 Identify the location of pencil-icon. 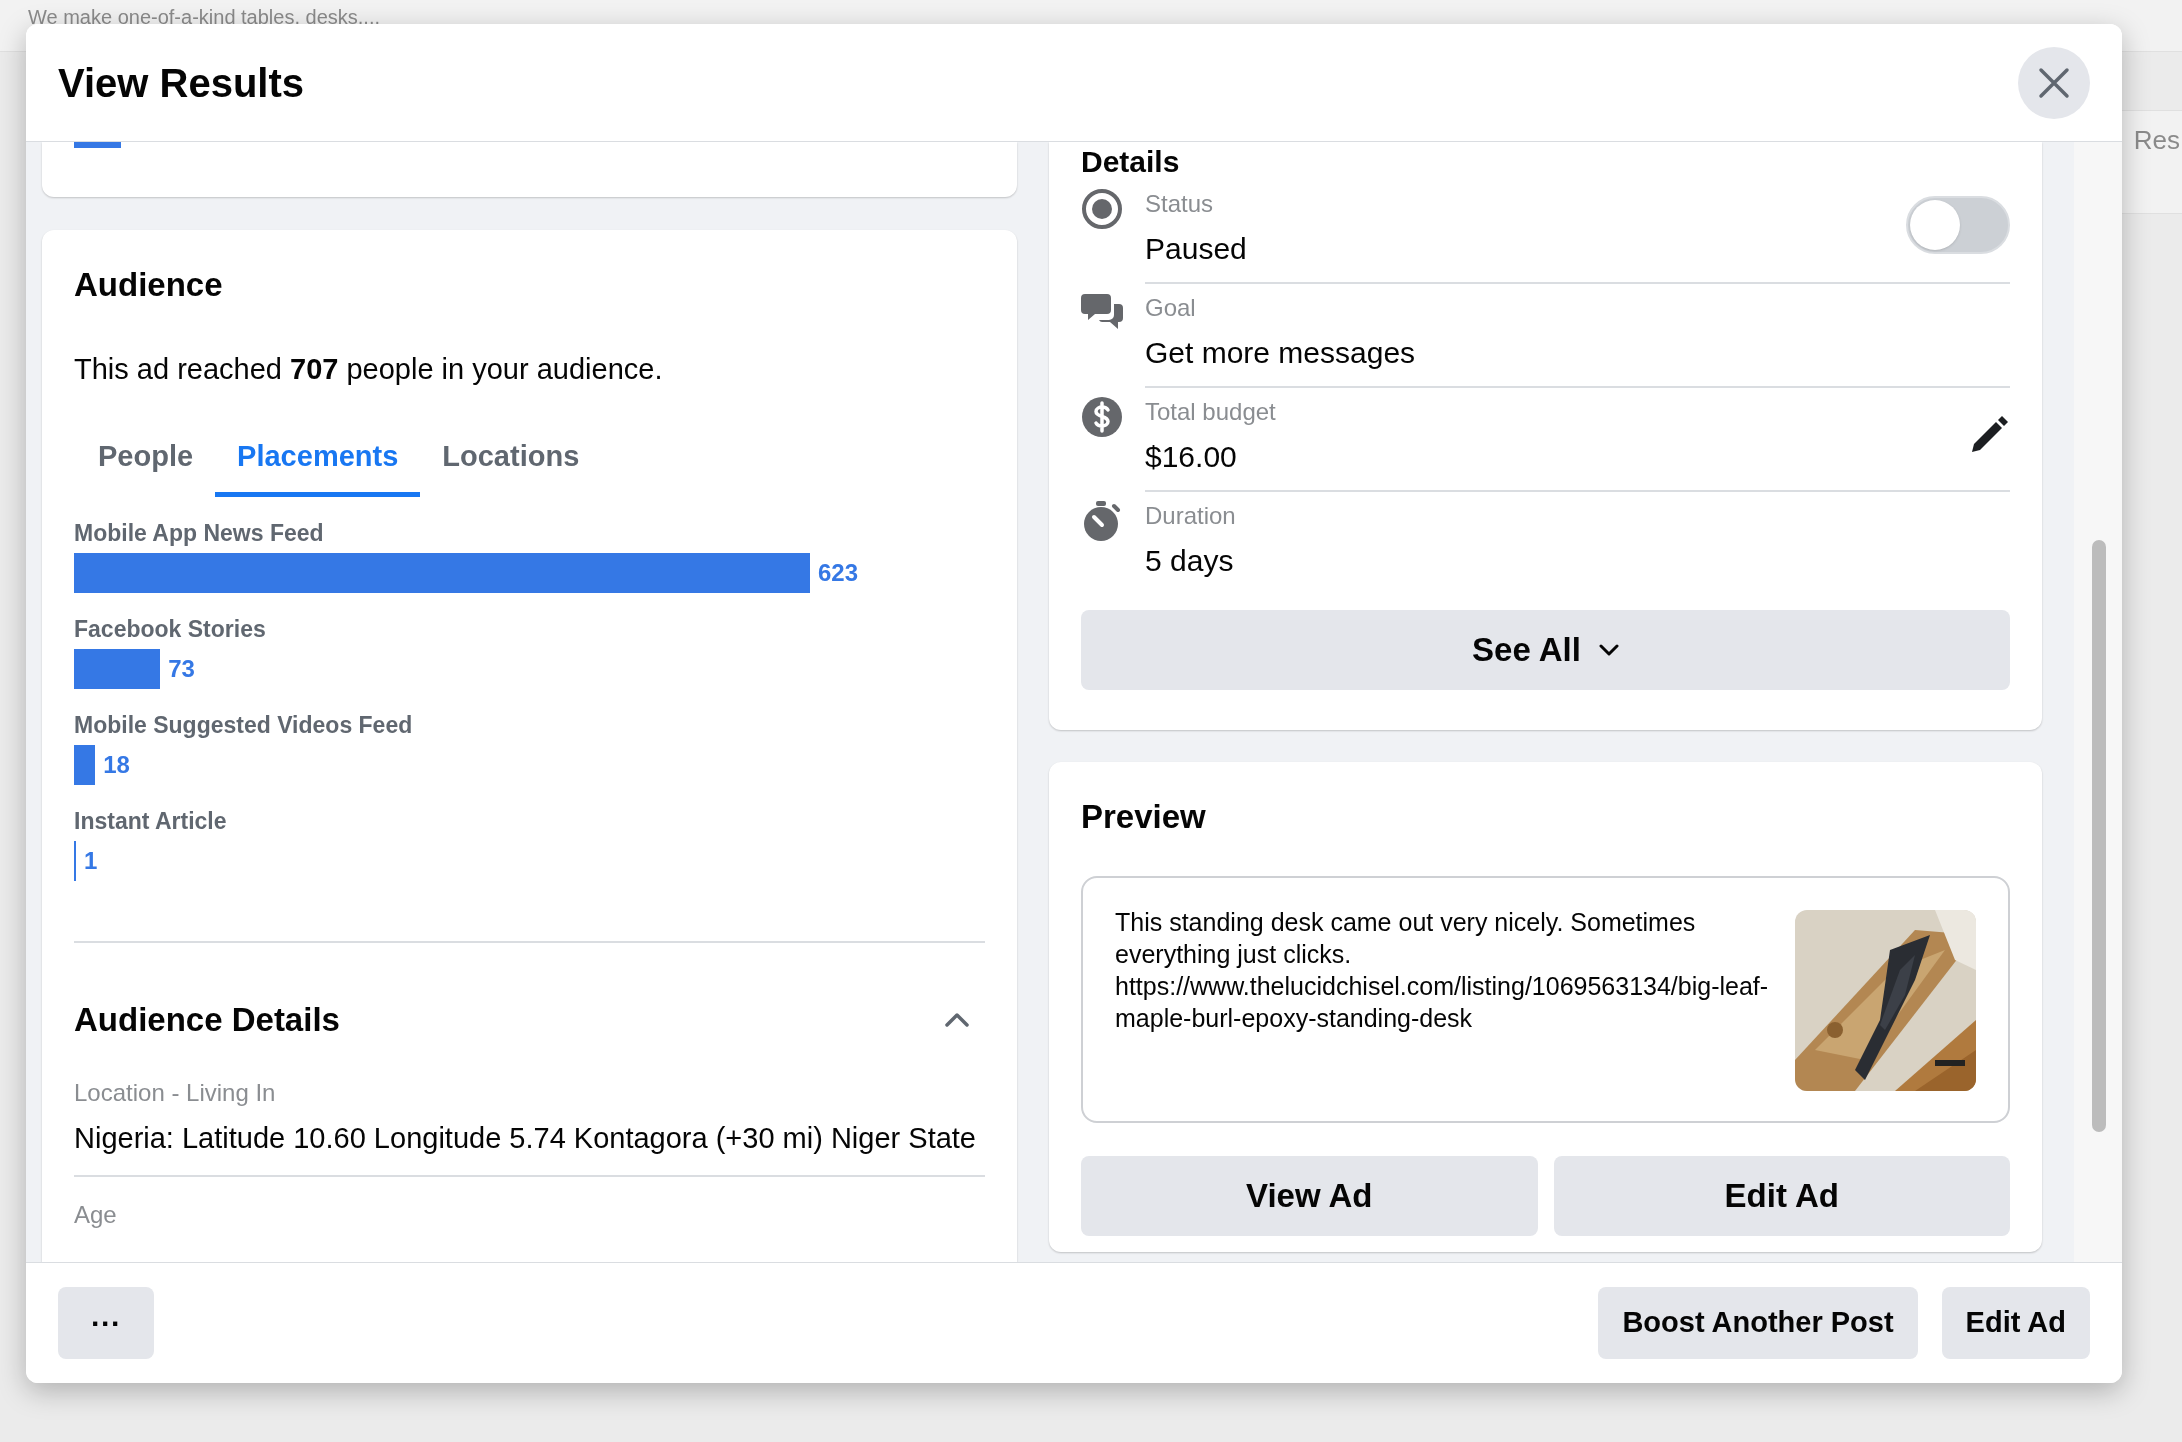
(1990, 434).